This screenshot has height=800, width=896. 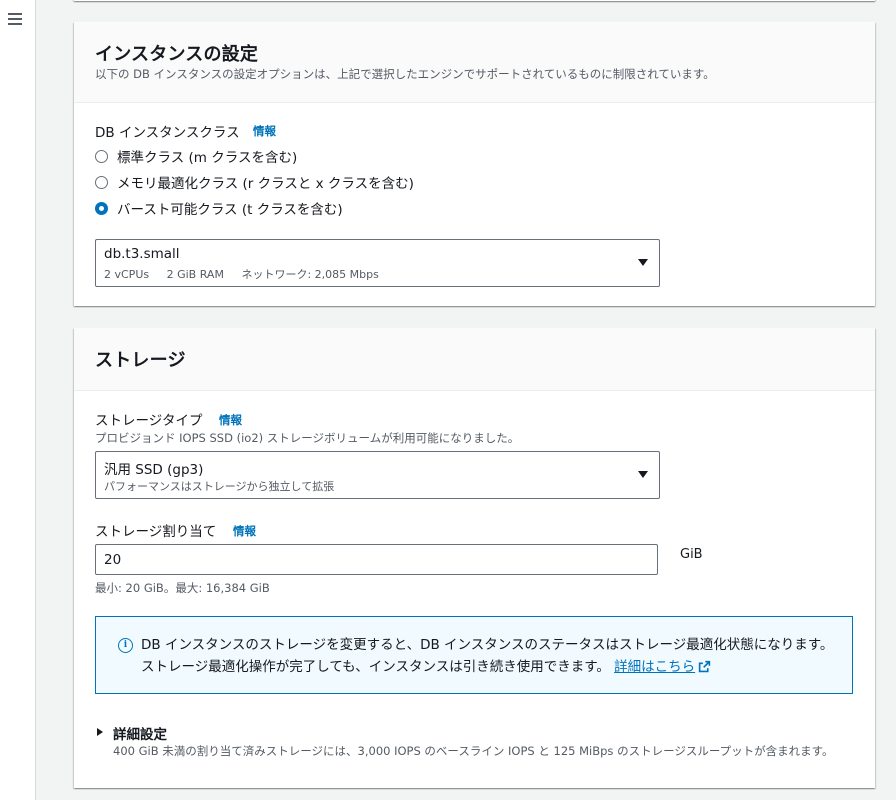 What do you see at coordinates (15, 19) in the screenshot?
I see `hamburger-menu-icon` at bounding box center [15, 19].